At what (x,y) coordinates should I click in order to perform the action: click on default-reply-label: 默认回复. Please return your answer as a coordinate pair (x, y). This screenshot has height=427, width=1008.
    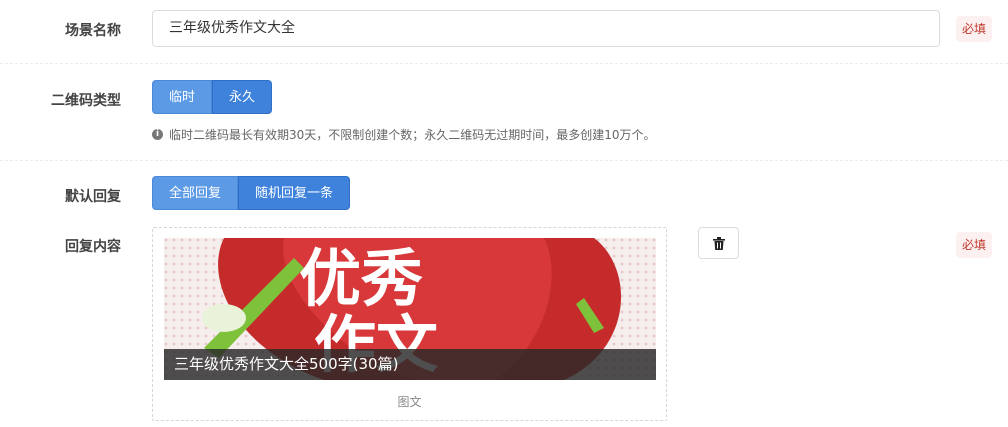
    Looking at the image, I should click on (93, 197).